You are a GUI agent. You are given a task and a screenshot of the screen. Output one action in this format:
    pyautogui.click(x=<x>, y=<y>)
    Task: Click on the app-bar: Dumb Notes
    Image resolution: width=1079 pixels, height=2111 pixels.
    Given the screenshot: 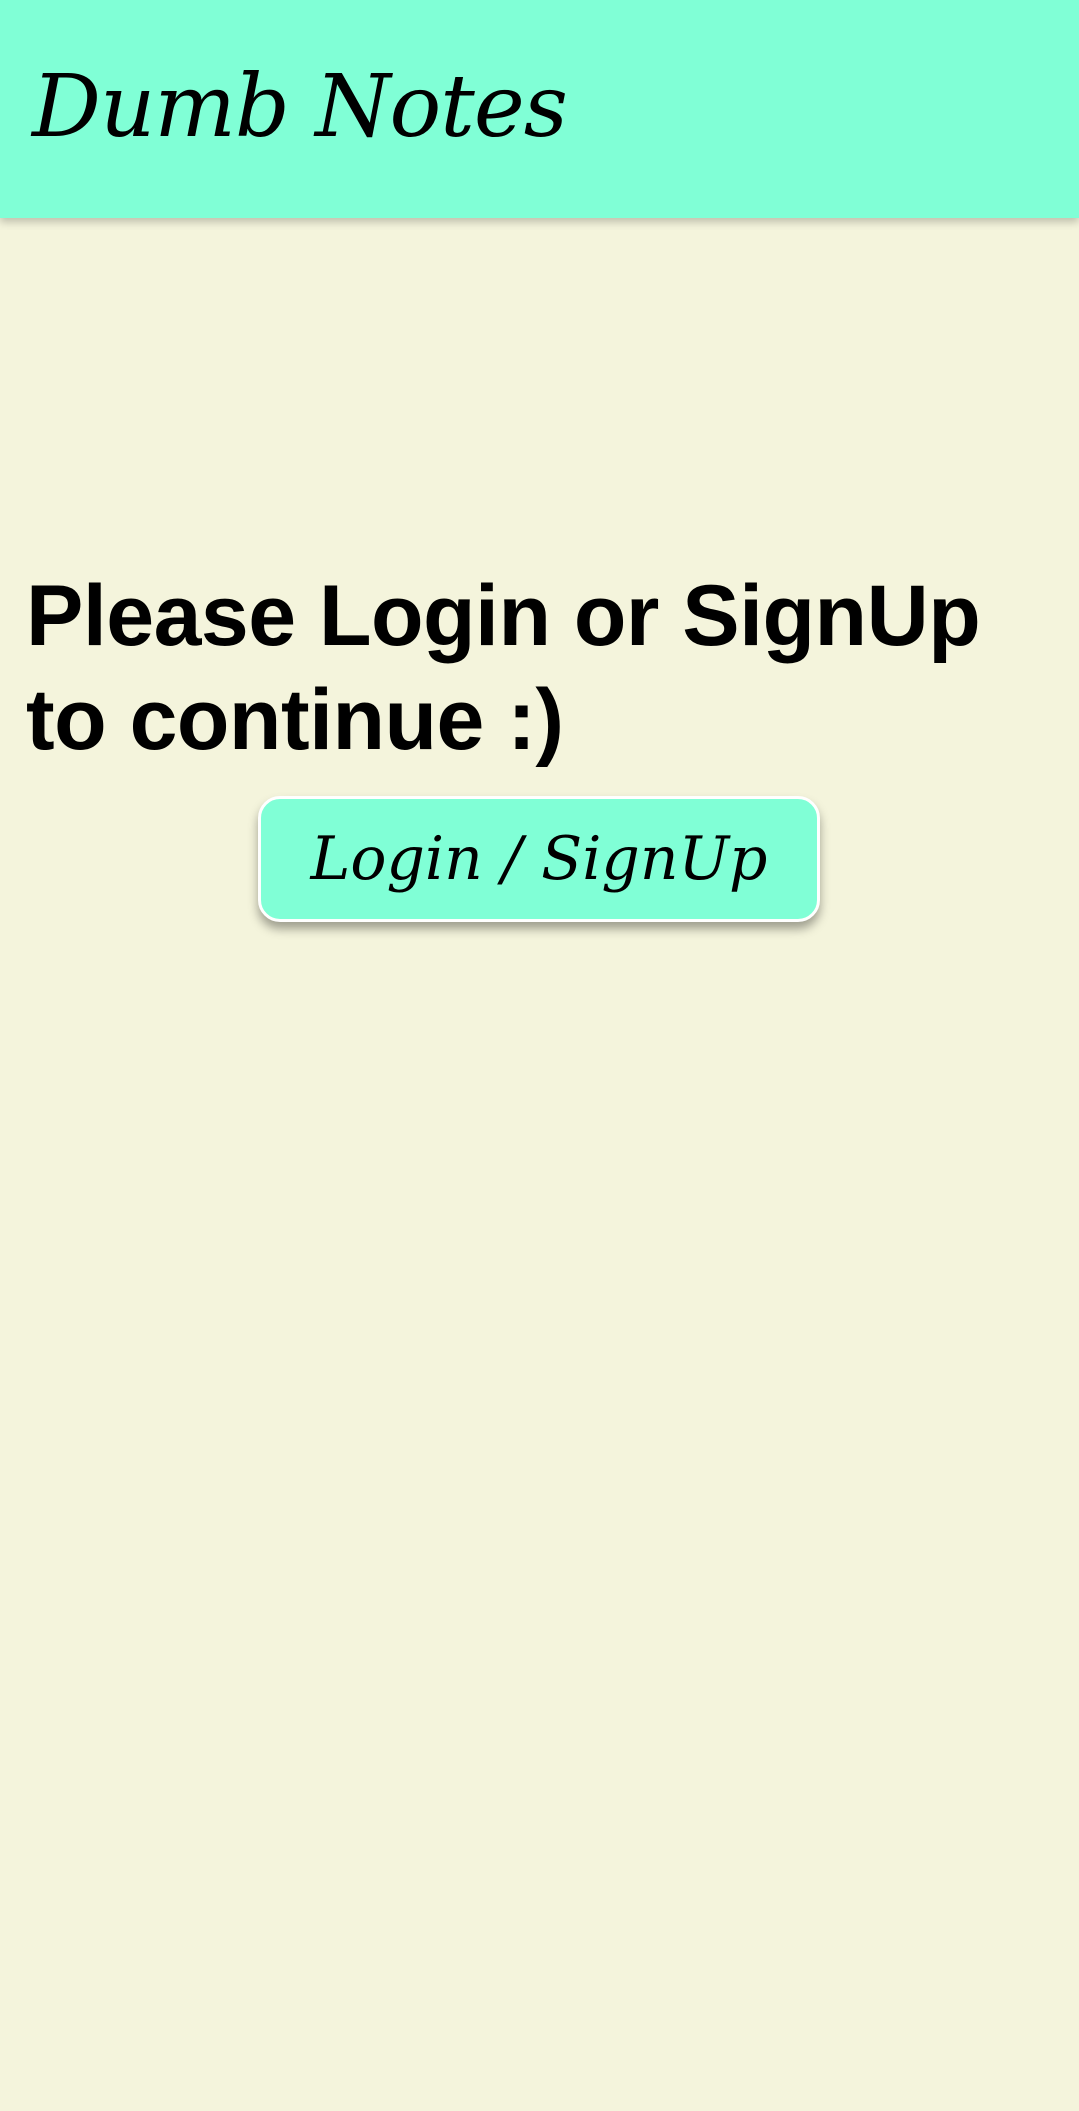 What is the action you would take?
    pyautogui.click(x=539, y=109)
    